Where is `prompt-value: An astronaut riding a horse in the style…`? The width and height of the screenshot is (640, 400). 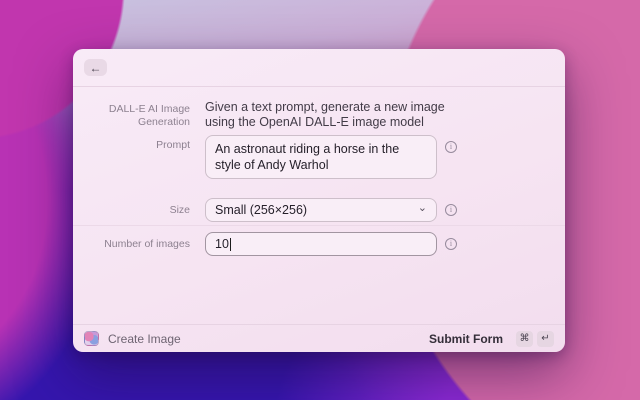
prompt-value: An astronaut riding a horse in the style… is located at coordinates (307, 157).